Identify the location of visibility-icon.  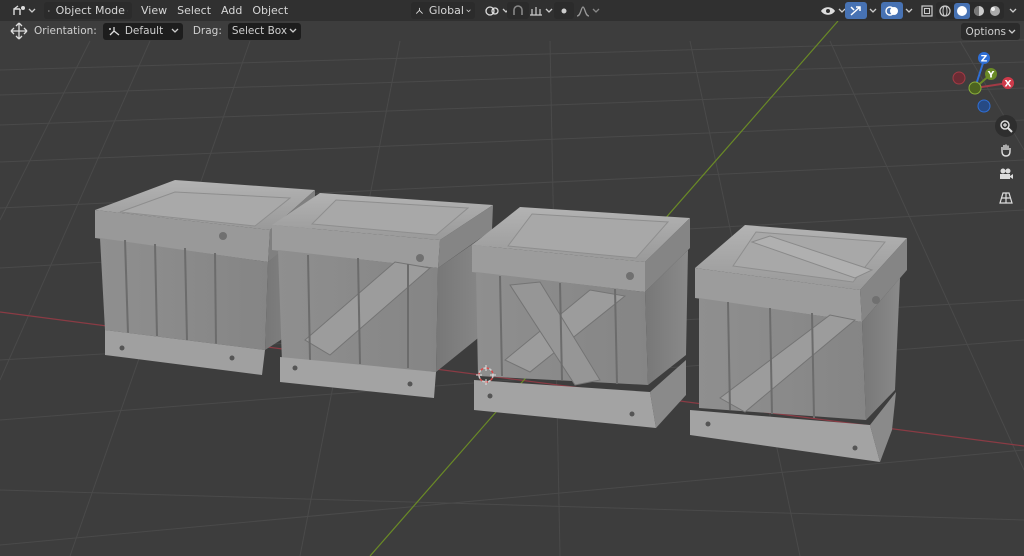
(828, 10).